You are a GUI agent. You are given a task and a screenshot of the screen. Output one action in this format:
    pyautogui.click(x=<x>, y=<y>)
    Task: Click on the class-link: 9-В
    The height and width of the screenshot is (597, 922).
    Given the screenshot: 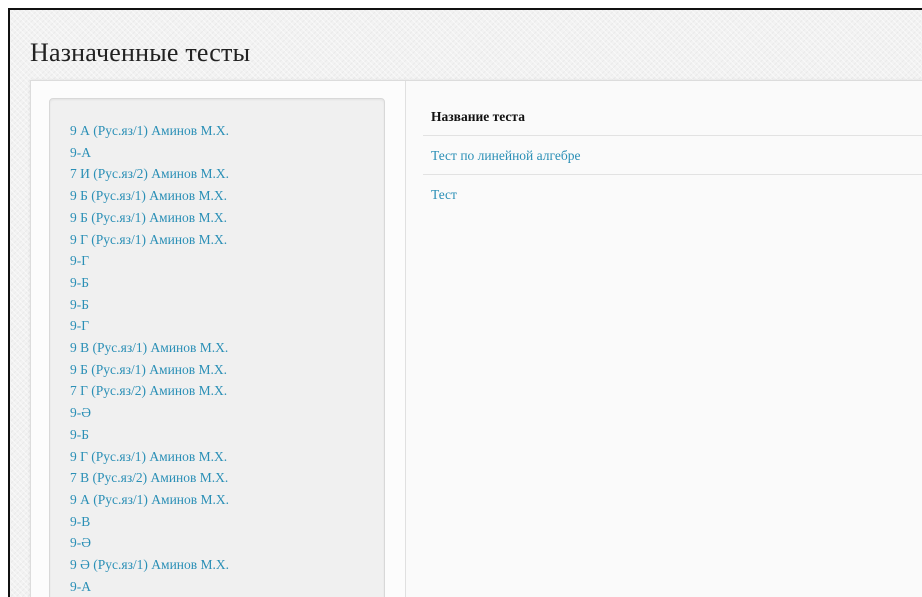 What is the action you would take?
    pyautogui.click(x=227, y=522)
    